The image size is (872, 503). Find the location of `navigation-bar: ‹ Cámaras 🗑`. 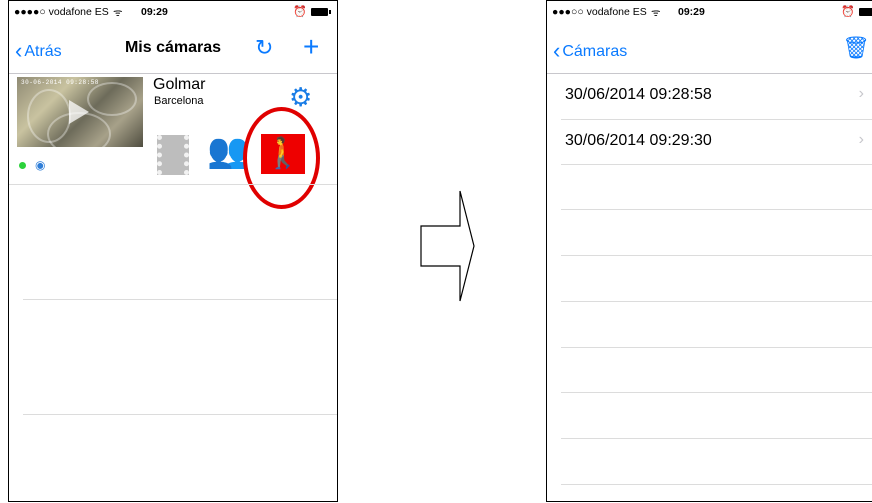

navigation-bar: ‹ Cámaras 🗑 is located at coordinates (709, 48).